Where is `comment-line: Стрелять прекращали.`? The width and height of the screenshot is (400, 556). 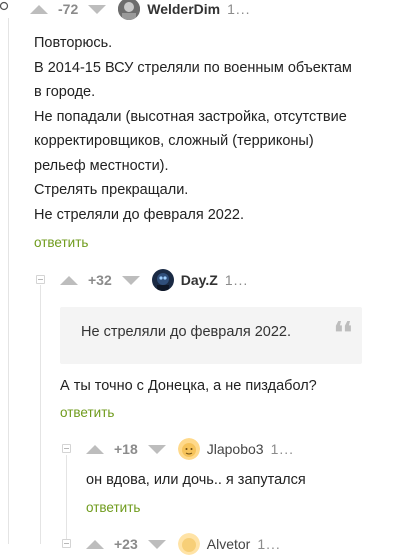 comment-line: Стрелять прекращали. is located at coordinates (111, 190).